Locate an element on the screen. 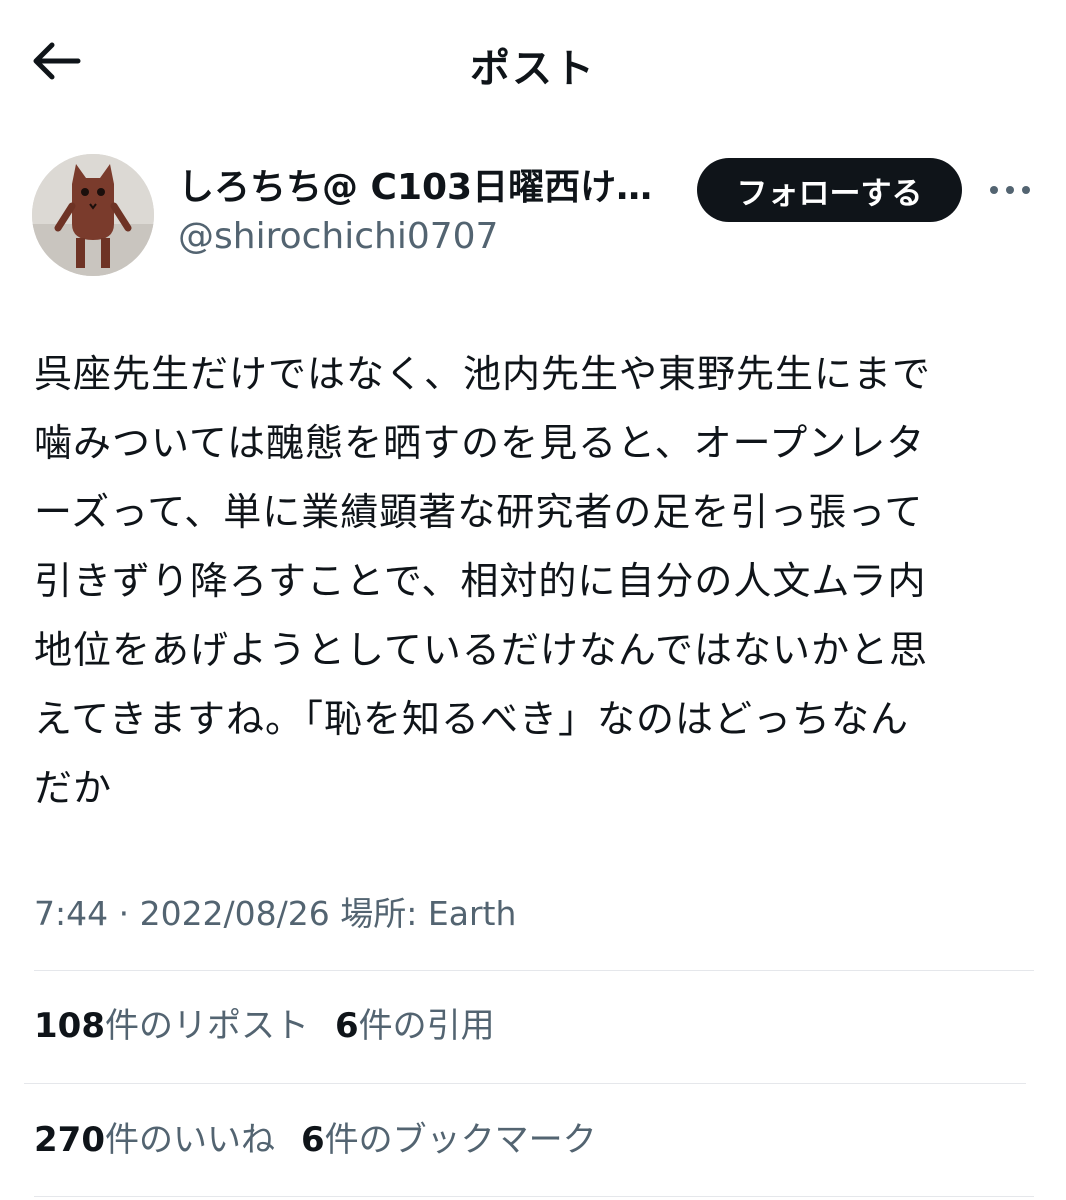 The height and width of the screenshot is (1200, 1066). author-names: しろちち@ C103日曜西け… @shirochichi0707 is located at coordinates (433, 213).